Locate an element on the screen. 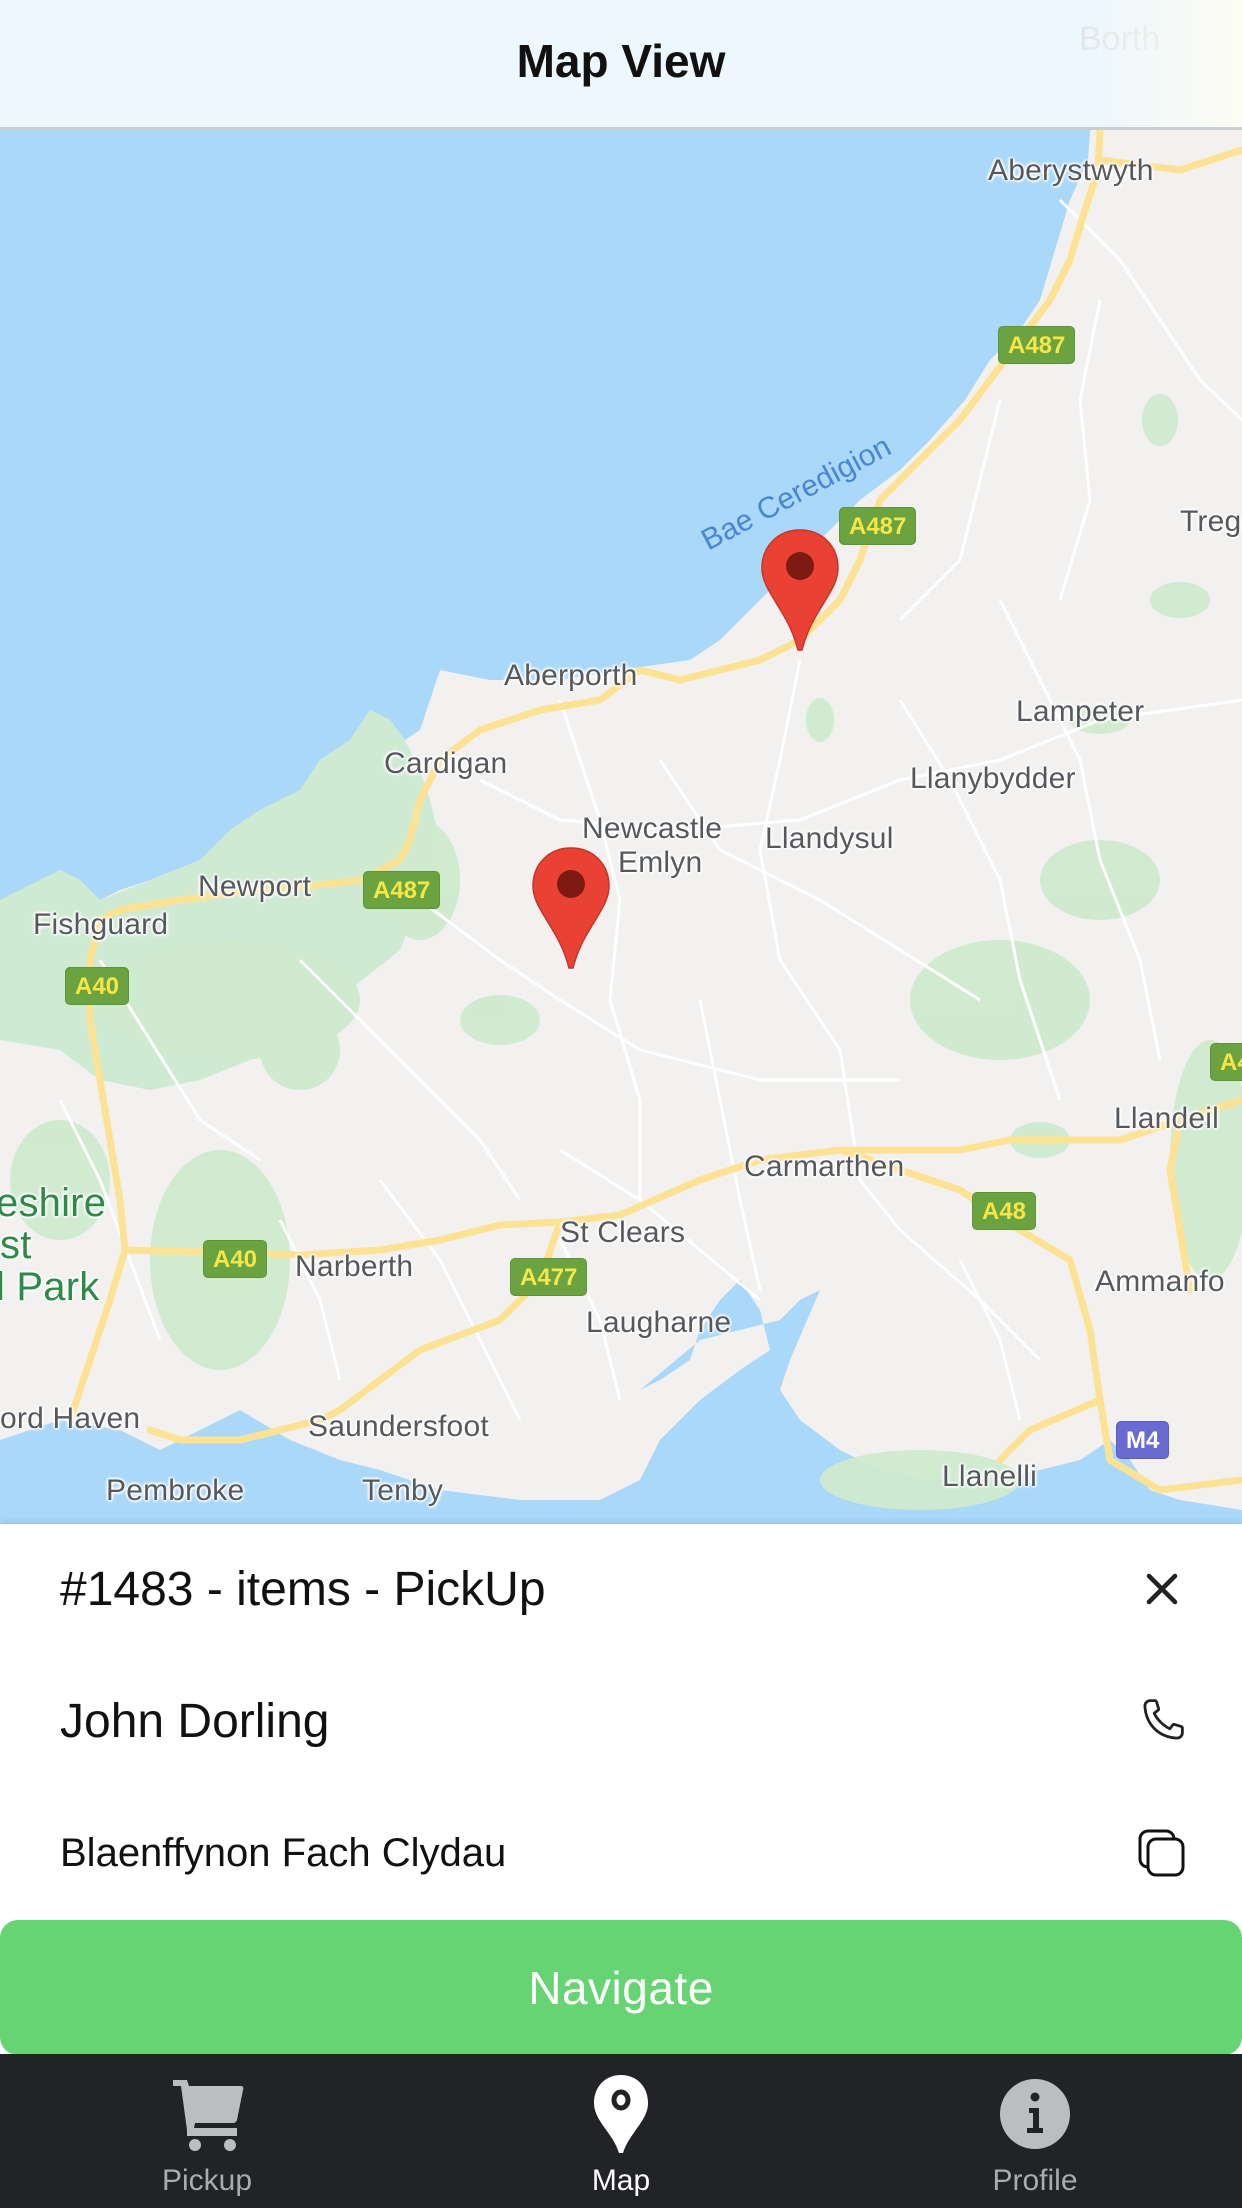 The width and height of the screenshot is (1242, 2208). close-button is located at coordinates (1162, 1589).